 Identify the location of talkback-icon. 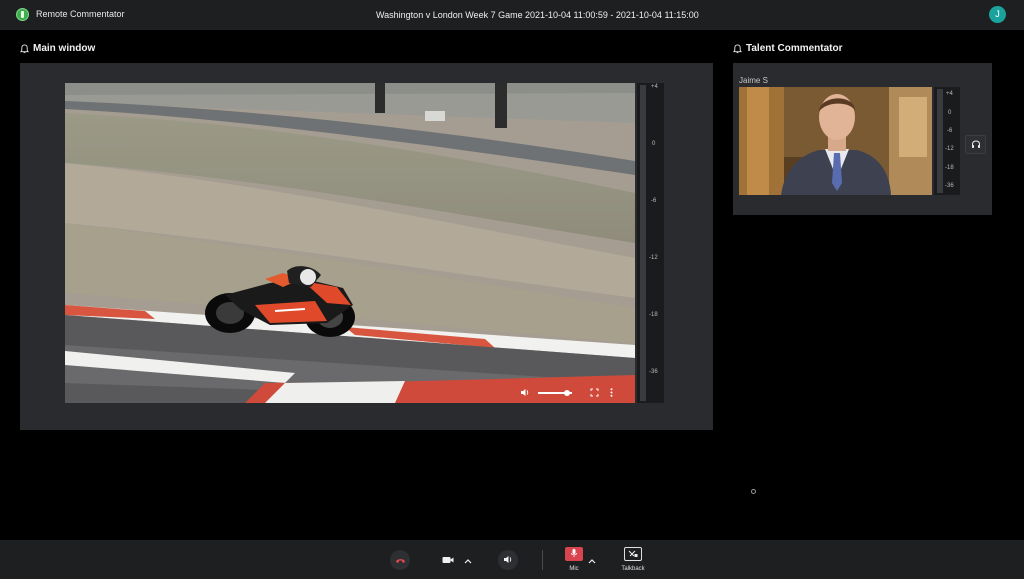
(633, 554).